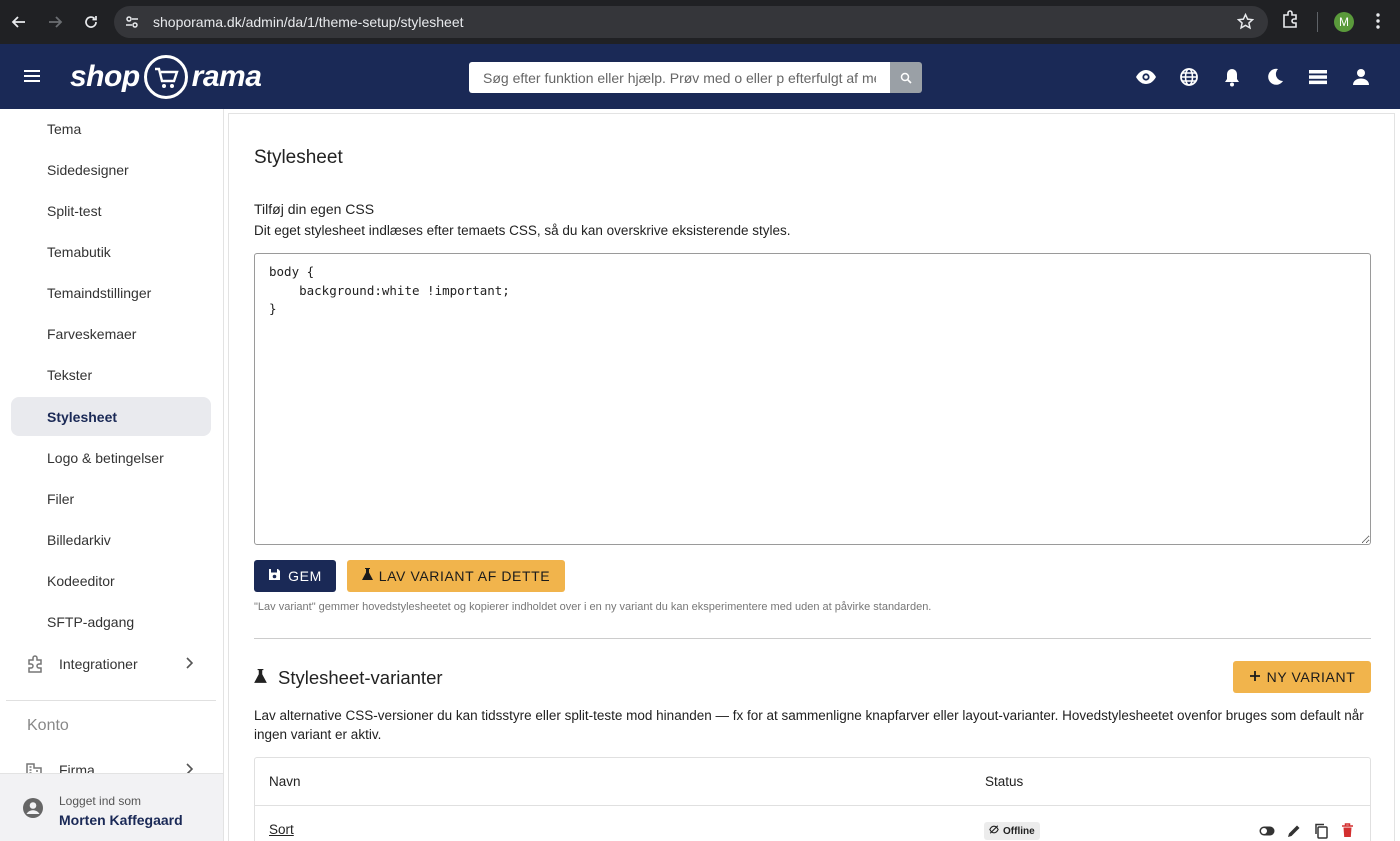  What do you see at coordinates (1318, 77) in the screenshot?
I see `stack-icon` at bounding box center [1318, 77].